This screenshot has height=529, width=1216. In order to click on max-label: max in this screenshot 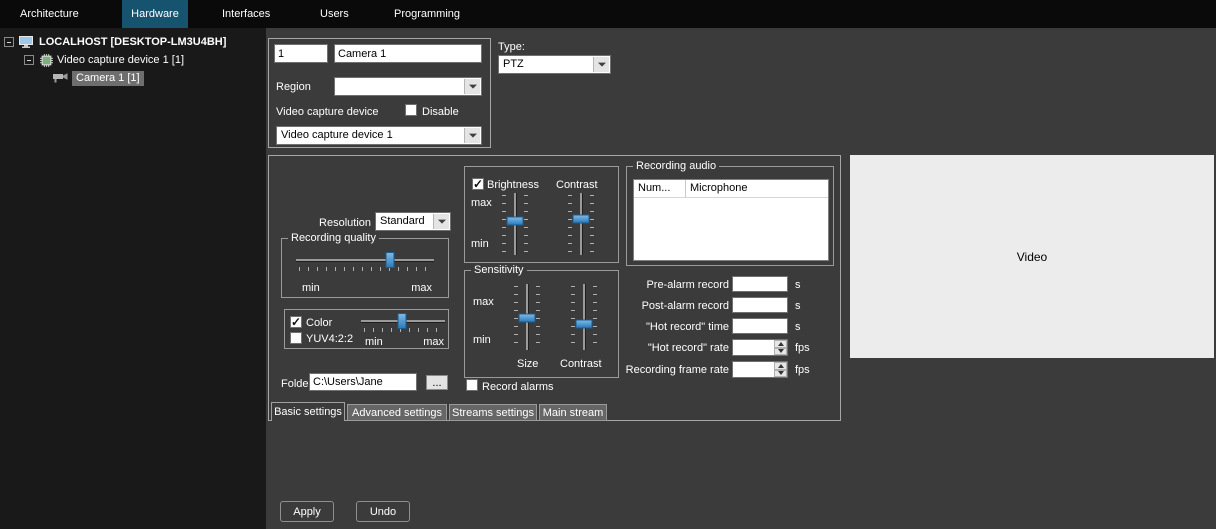, I will do `click(483, 302)`.